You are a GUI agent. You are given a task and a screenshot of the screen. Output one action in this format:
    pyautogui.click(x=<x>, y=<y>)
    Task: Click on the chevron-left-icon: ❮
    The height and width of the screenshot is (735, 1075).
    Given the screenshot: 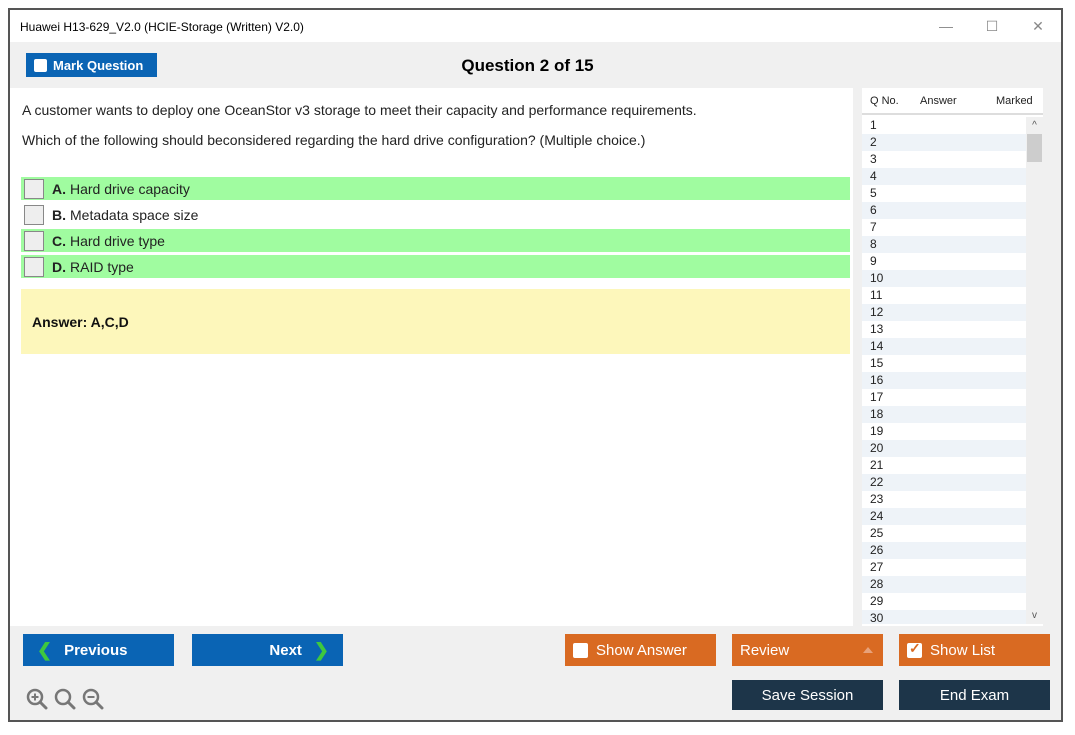 What is the action you would take?
    pyautogui.click(x=45, y=649)
    